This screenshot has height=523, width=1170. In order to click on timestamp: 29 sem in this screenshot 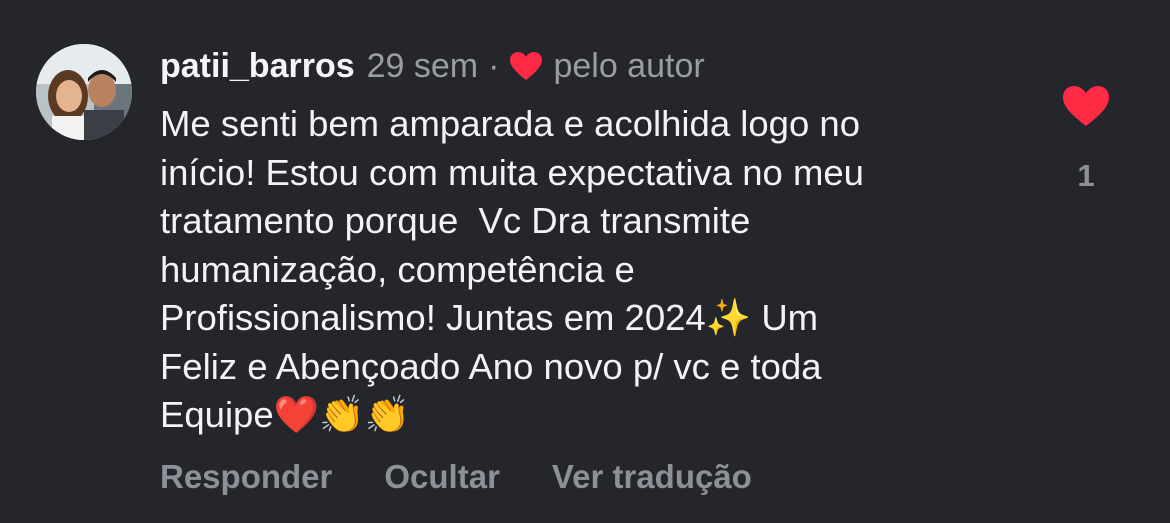, I will do `click(422, 65)`.